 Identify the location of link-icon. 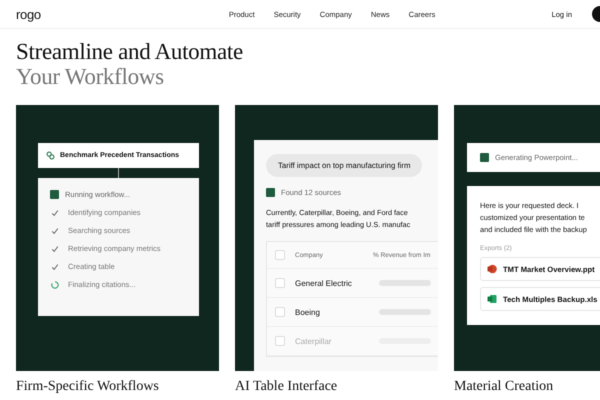
(50, 155).